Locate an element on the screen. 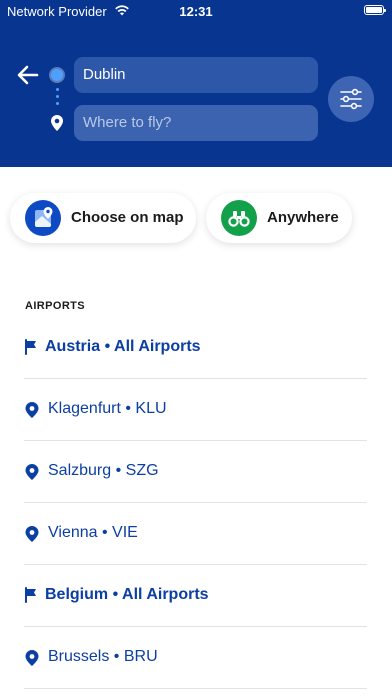  airport-row: Brussels • BRU is located at coordinates (196, 658).